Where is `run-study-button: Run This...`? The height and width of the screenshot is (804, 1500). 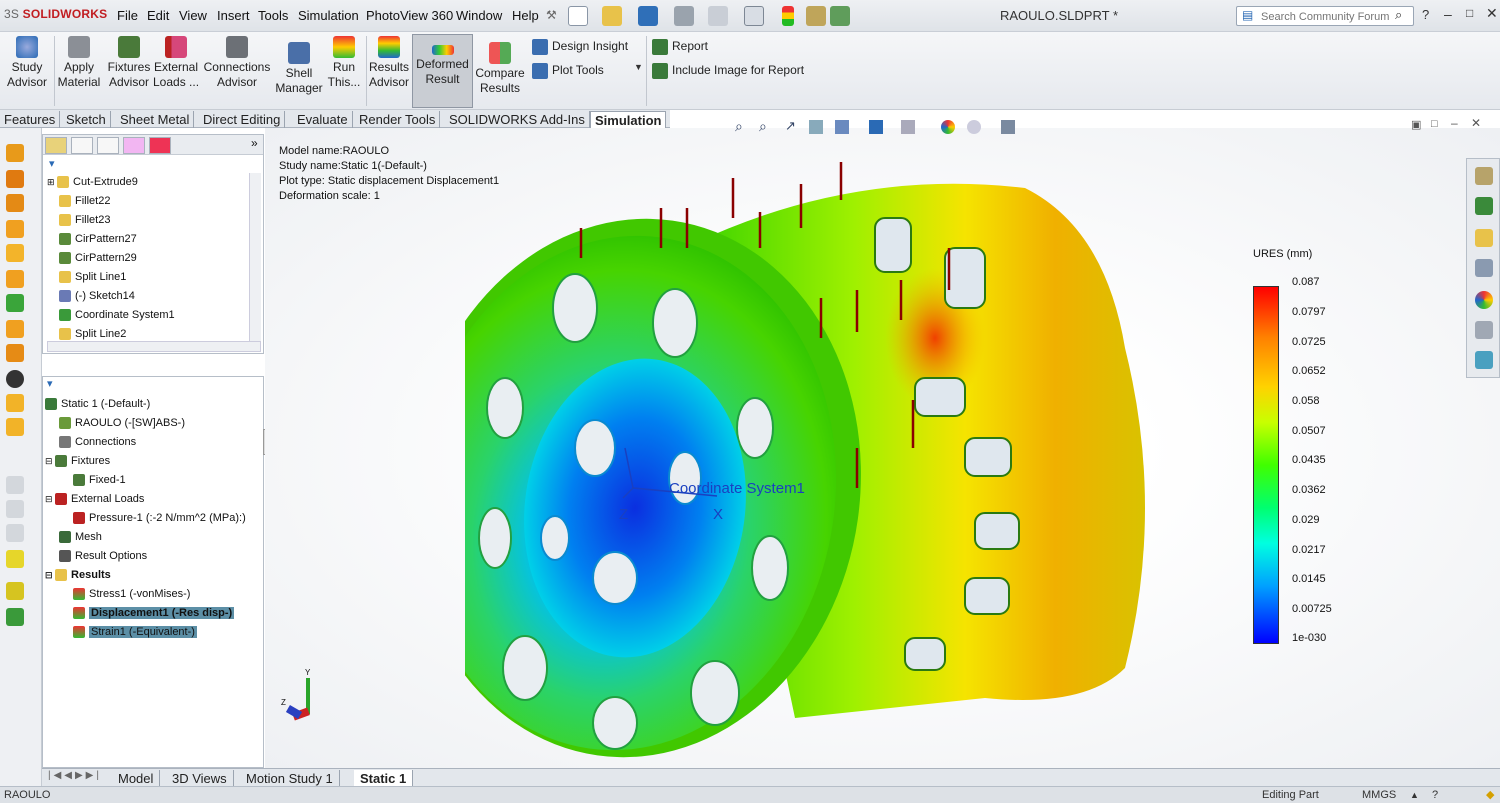
run-study-button: Run This... is located at coordinates (344, 71).